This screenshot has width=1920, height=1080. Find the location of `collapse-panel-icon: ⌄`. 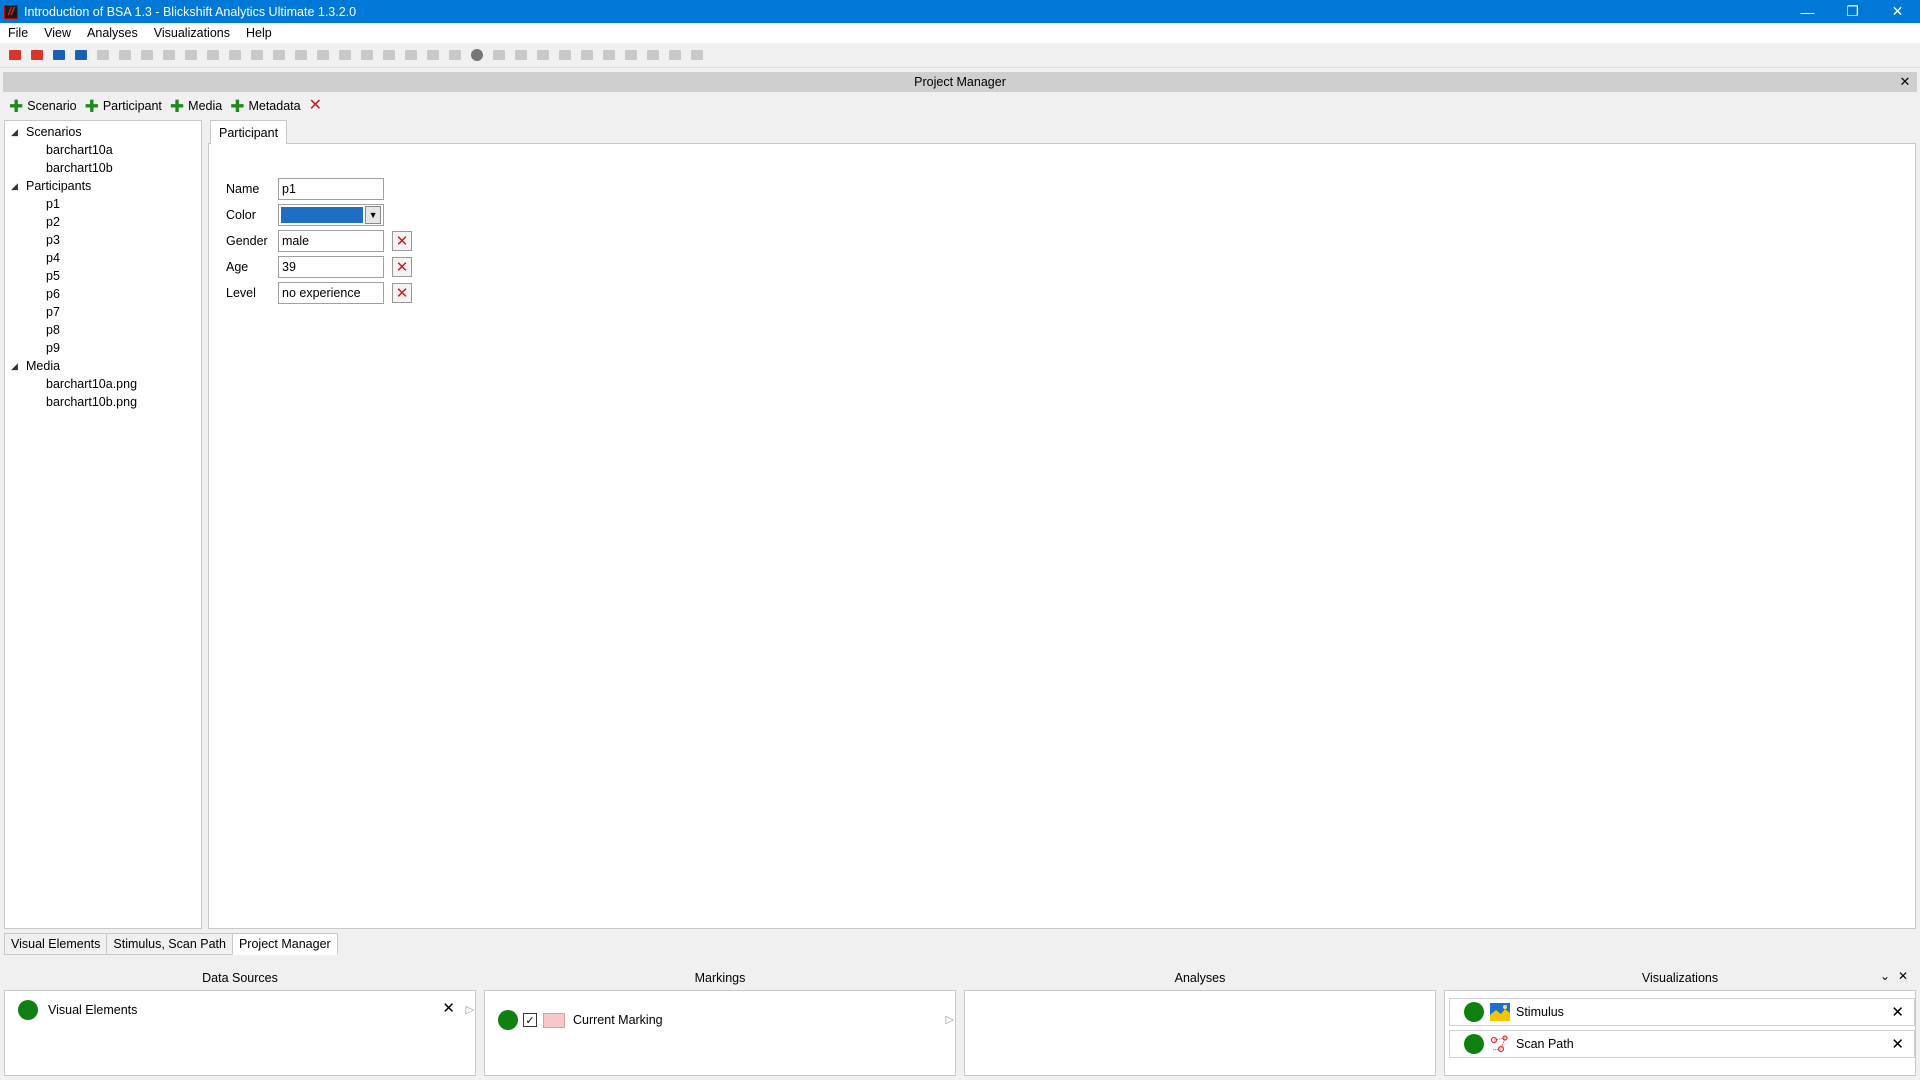

collapse-panel-icon: ⌄ is located at coordinates (1885, 976).